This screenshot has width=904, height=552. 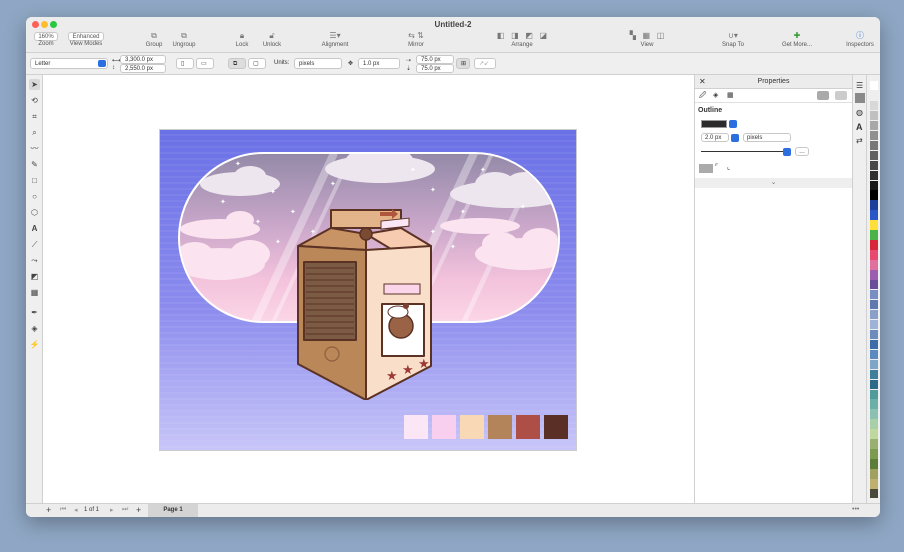 What do you see at coordinates (435, 59) in the screenshot?
I see `duplicate-x-field: 75.0 px` at bounding box center [435, 59].